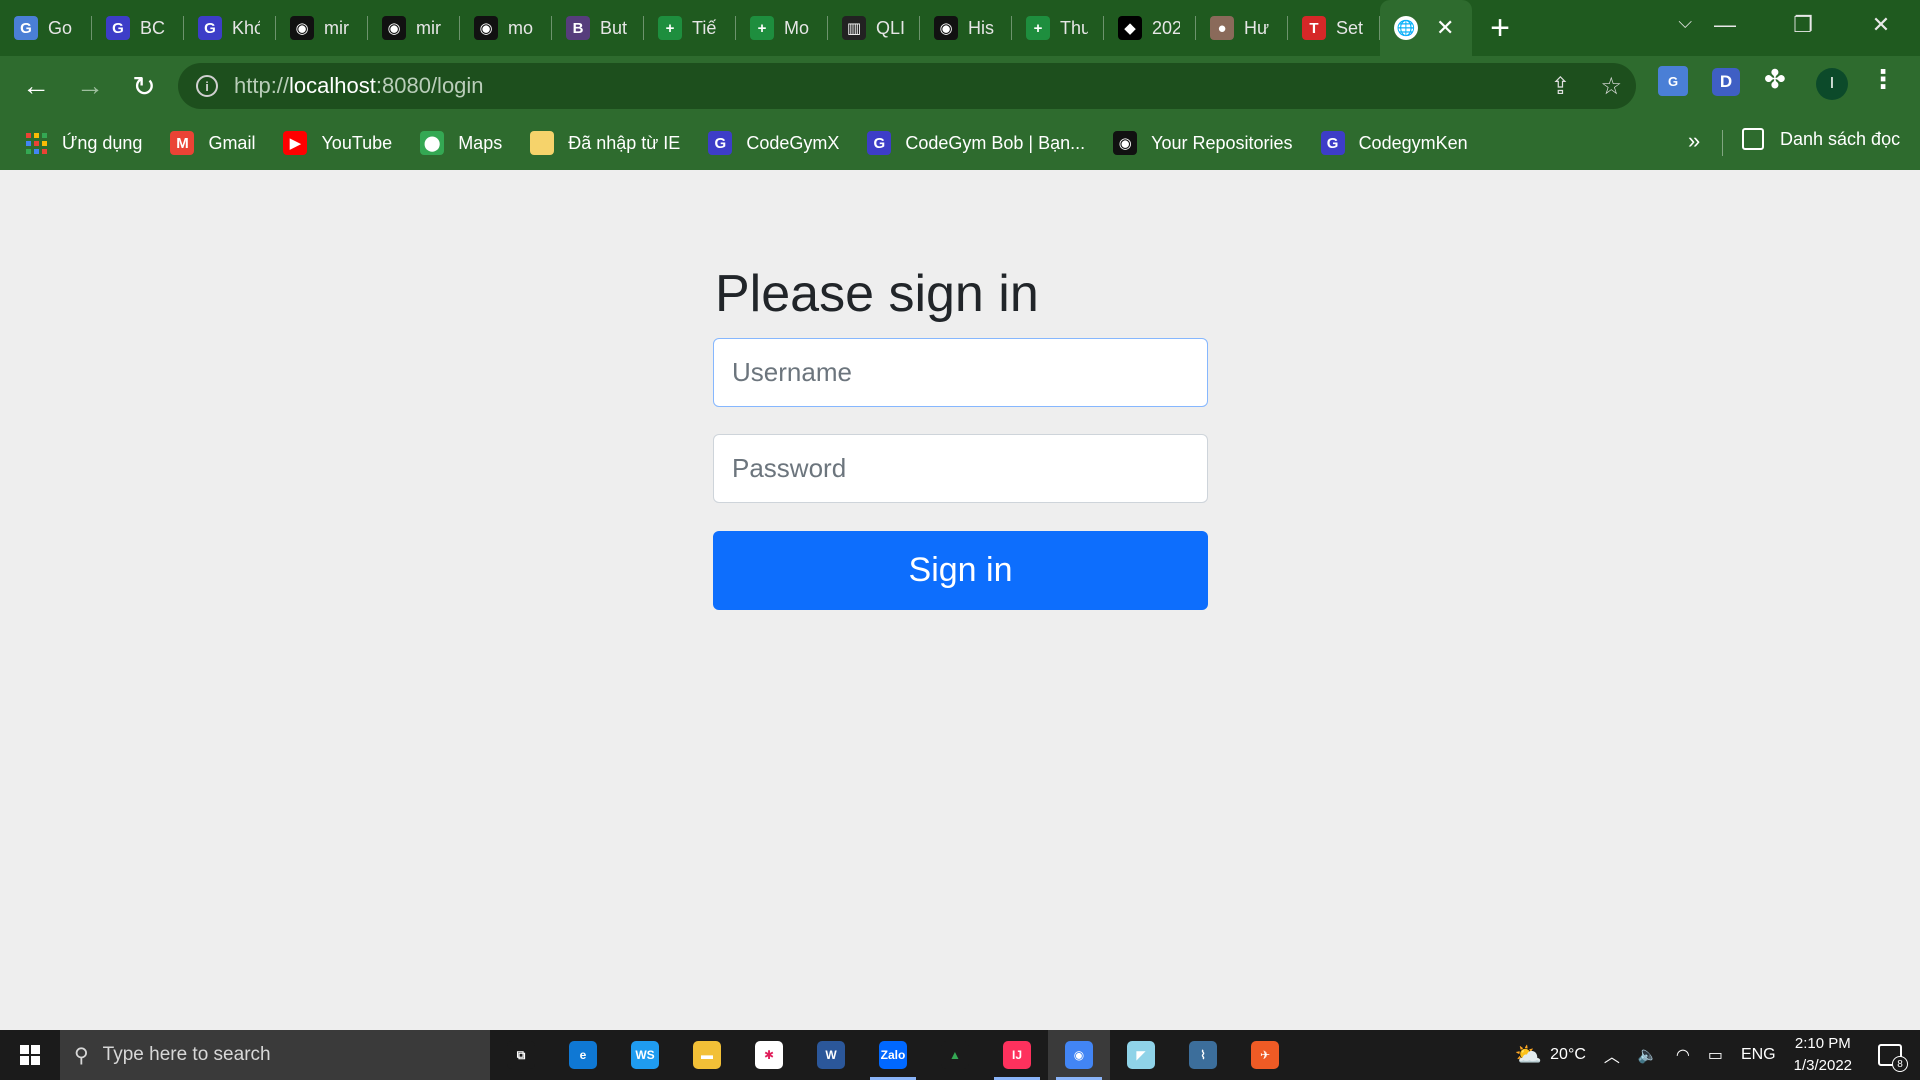  What do you see at coordinates (1881, 25) in the screenshot?
I see `close-window-button: ✕` at bounding box center [1881, 25].